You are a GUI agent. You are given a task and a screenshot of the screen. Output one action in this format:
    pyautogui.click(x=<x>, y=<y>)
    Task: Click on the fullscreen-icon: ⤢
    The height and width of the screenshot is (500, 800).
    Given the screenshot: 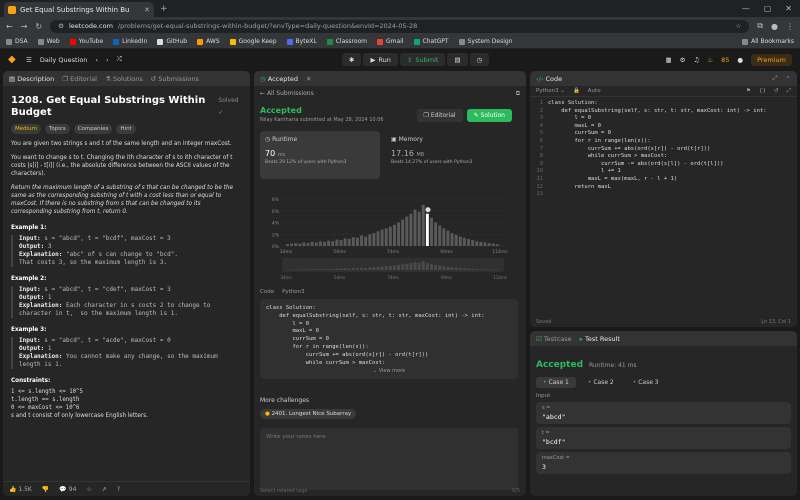 What is the action you would take?
    pyautogui.click(x=789, y=91)
    